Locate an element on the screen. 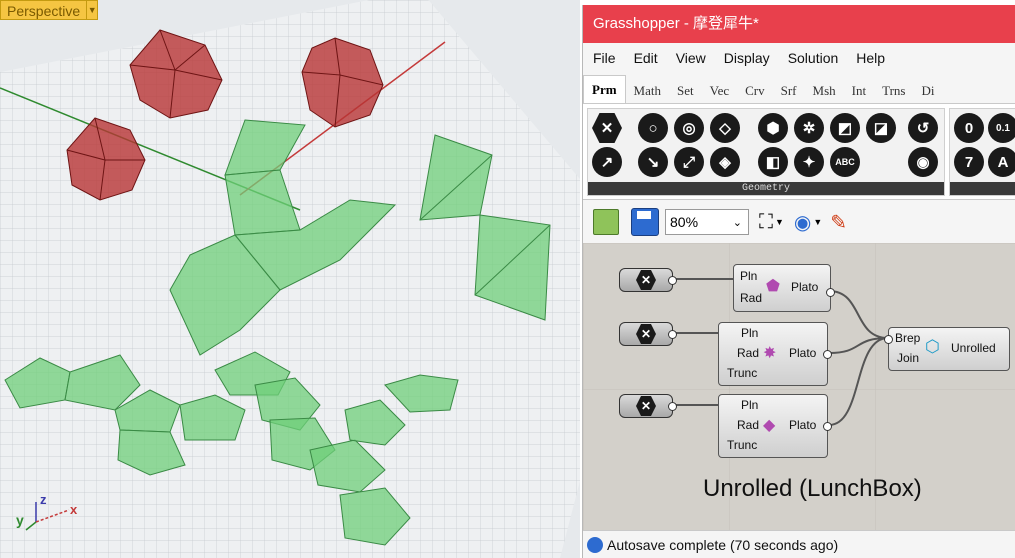 The image size is (1015, 558). primitive-panel: 0 0.1 7 A is located at coordinates (982, 152).